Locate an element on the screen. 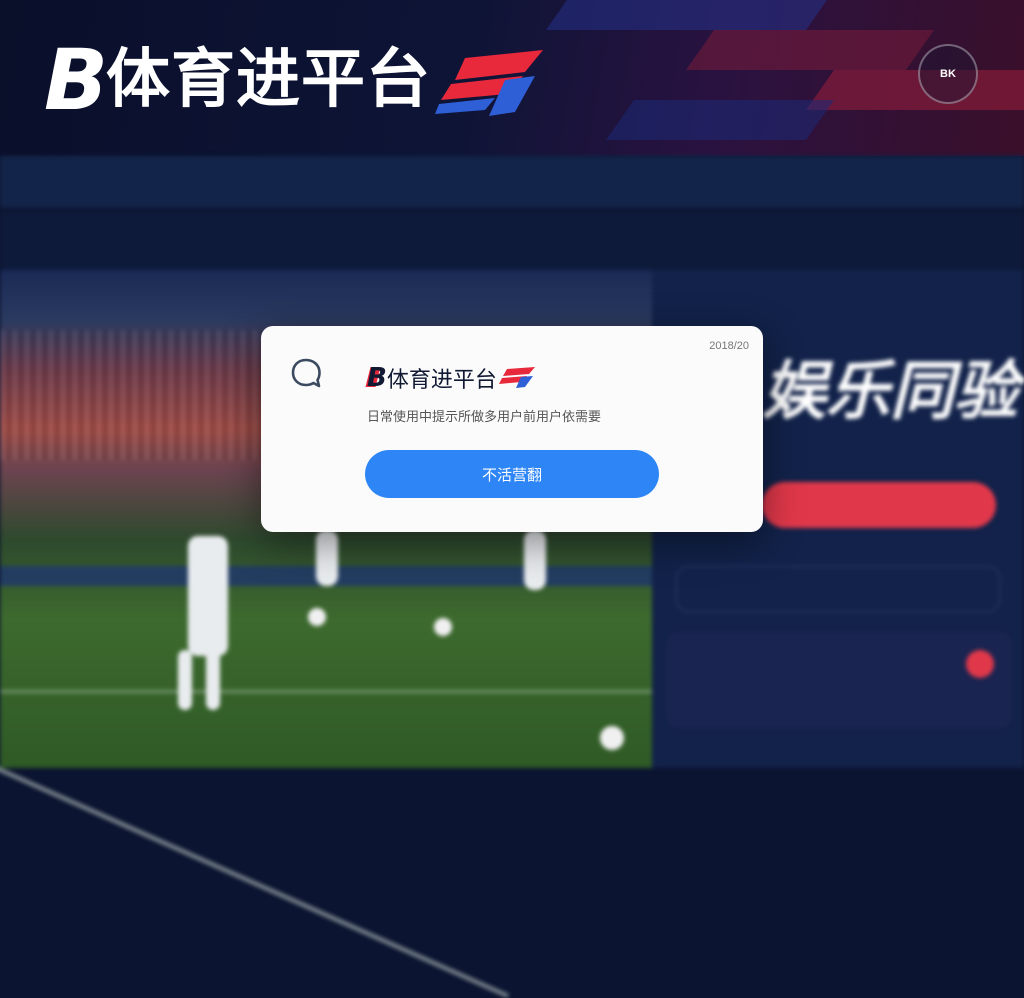 The height and width of the screenshot is (998, 1024). dialog-brand-logo: B 体育进平台 is located at coordinates (450, 378).